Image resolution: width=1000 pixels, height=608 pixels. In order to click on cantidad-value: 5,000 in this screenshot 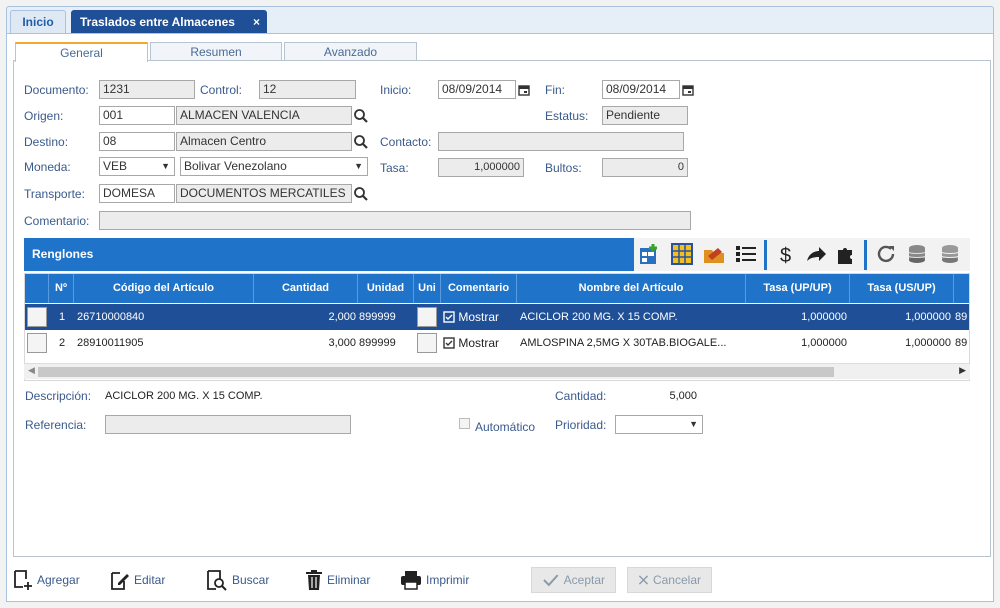, I will do `click(683, 396)`.